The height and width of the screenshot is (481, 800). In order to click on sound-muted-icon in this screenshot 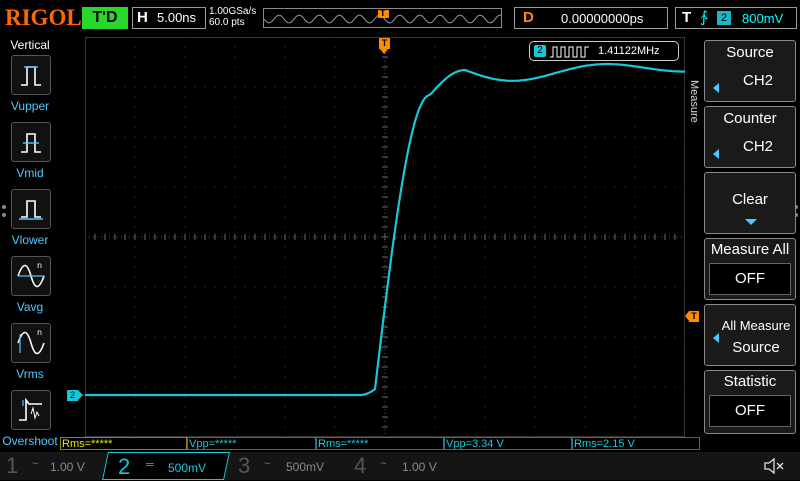, I will do `click(774, 466)`.